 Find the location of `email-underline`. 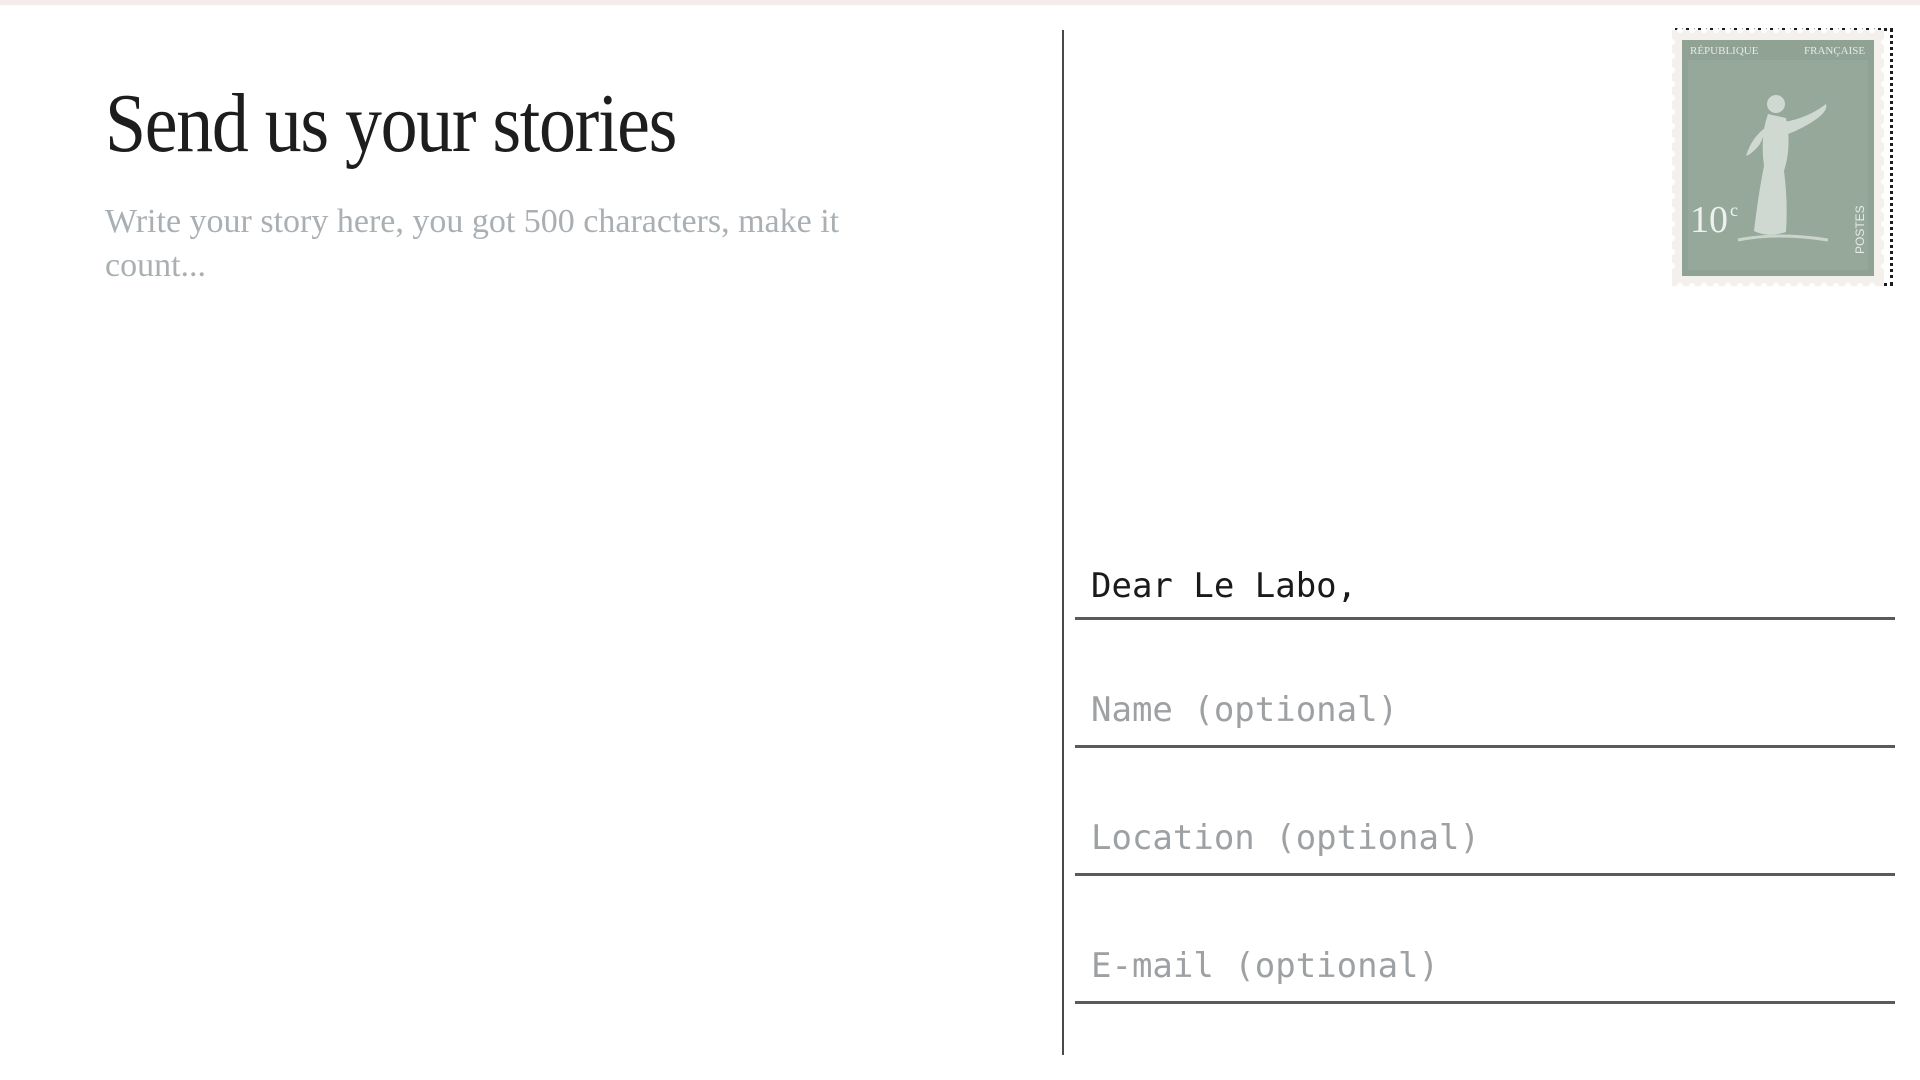

email-underline is located at coordinates (1485, 1002).